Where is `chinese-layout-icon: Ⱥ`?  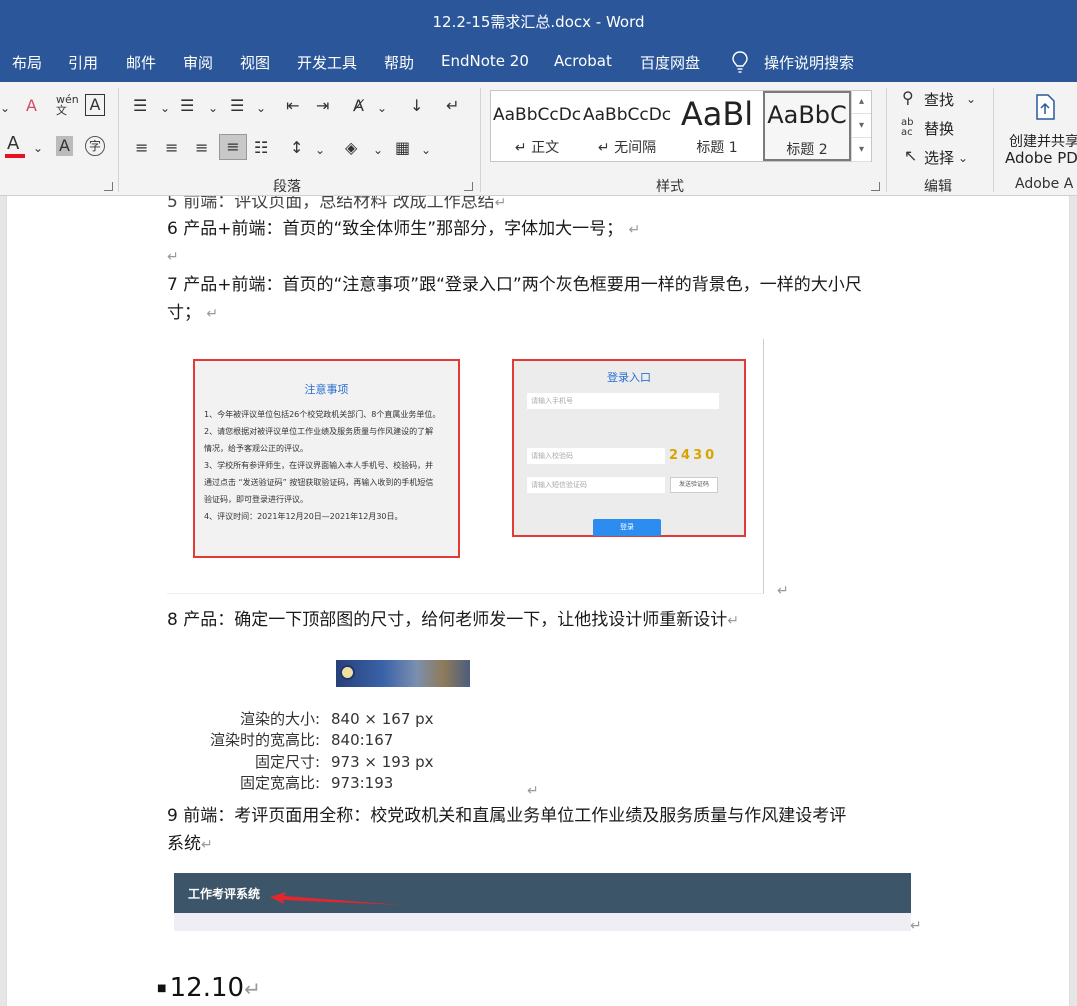 chinese-layout-icon: Ⱥ is located at coordinates (358, 106).